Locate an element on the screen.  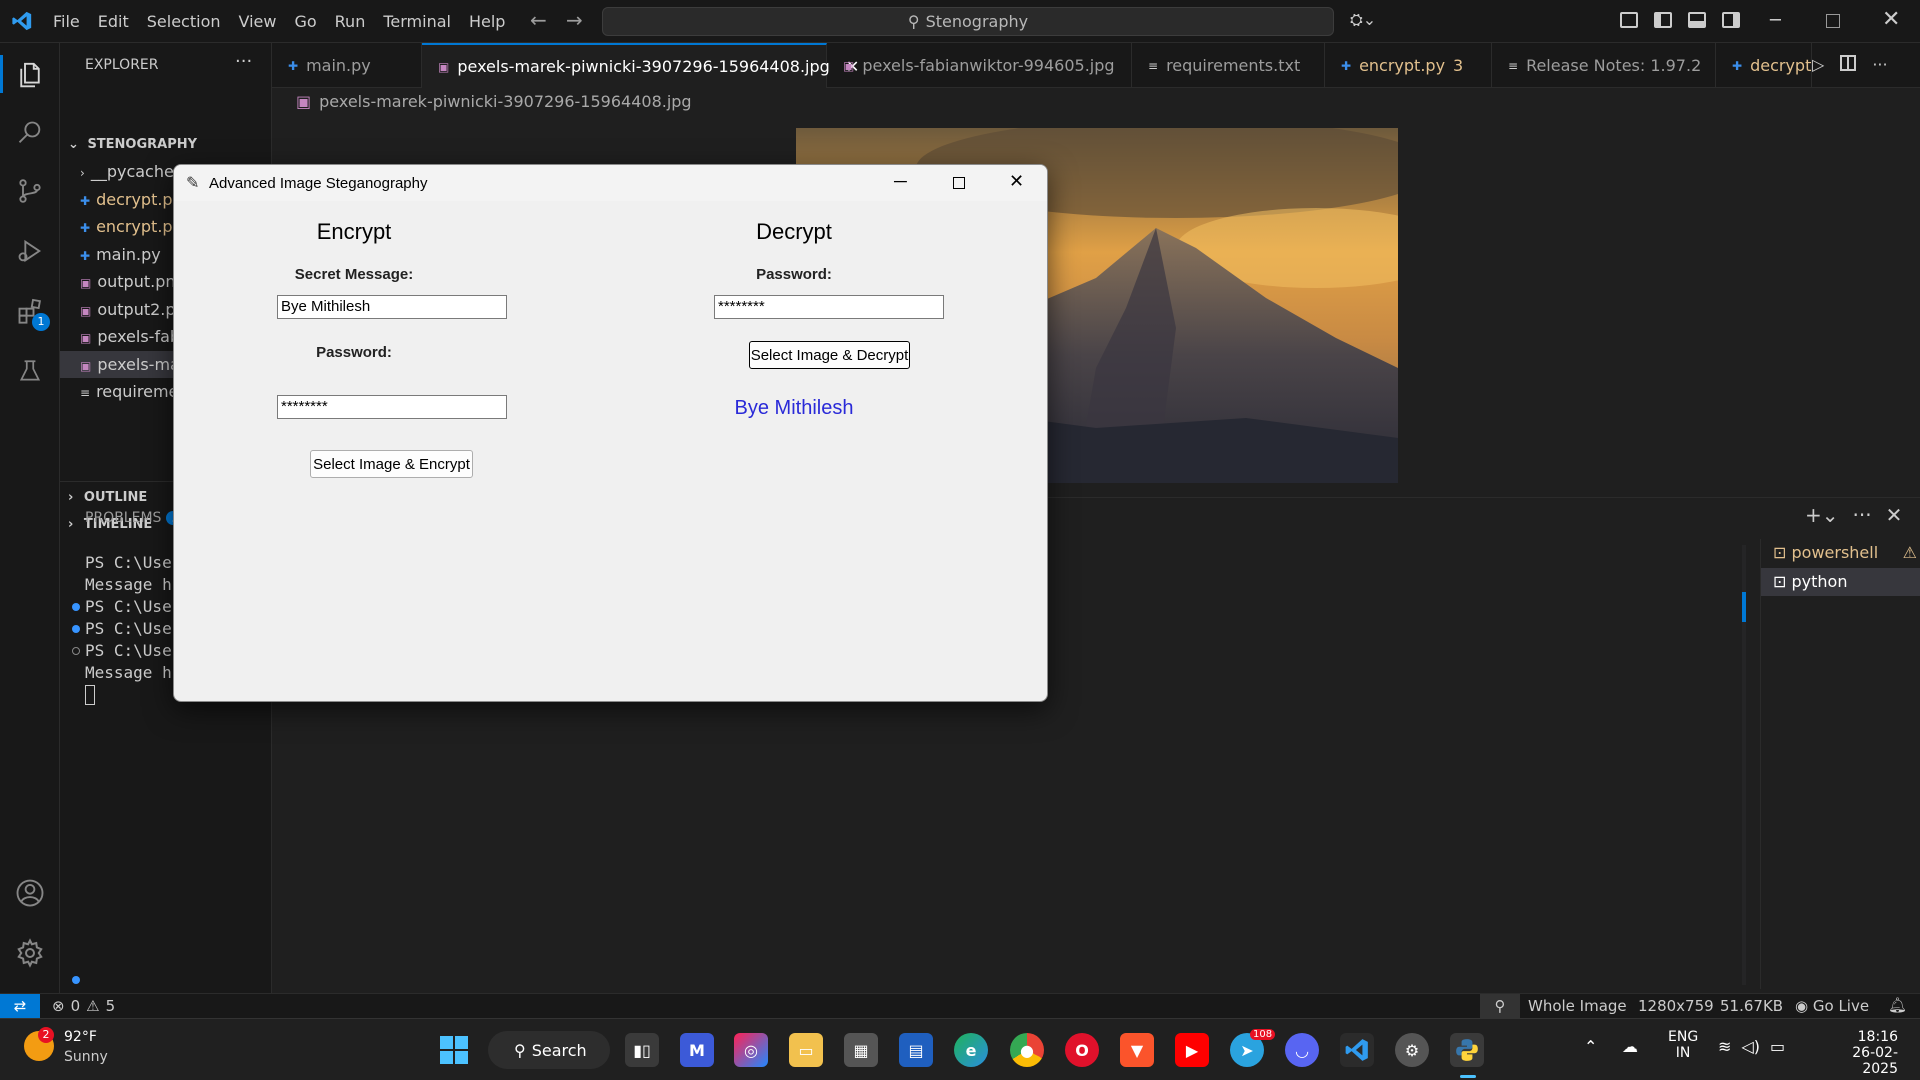
vscode-taskbar-icon is located at coordinates (1357, 1050).